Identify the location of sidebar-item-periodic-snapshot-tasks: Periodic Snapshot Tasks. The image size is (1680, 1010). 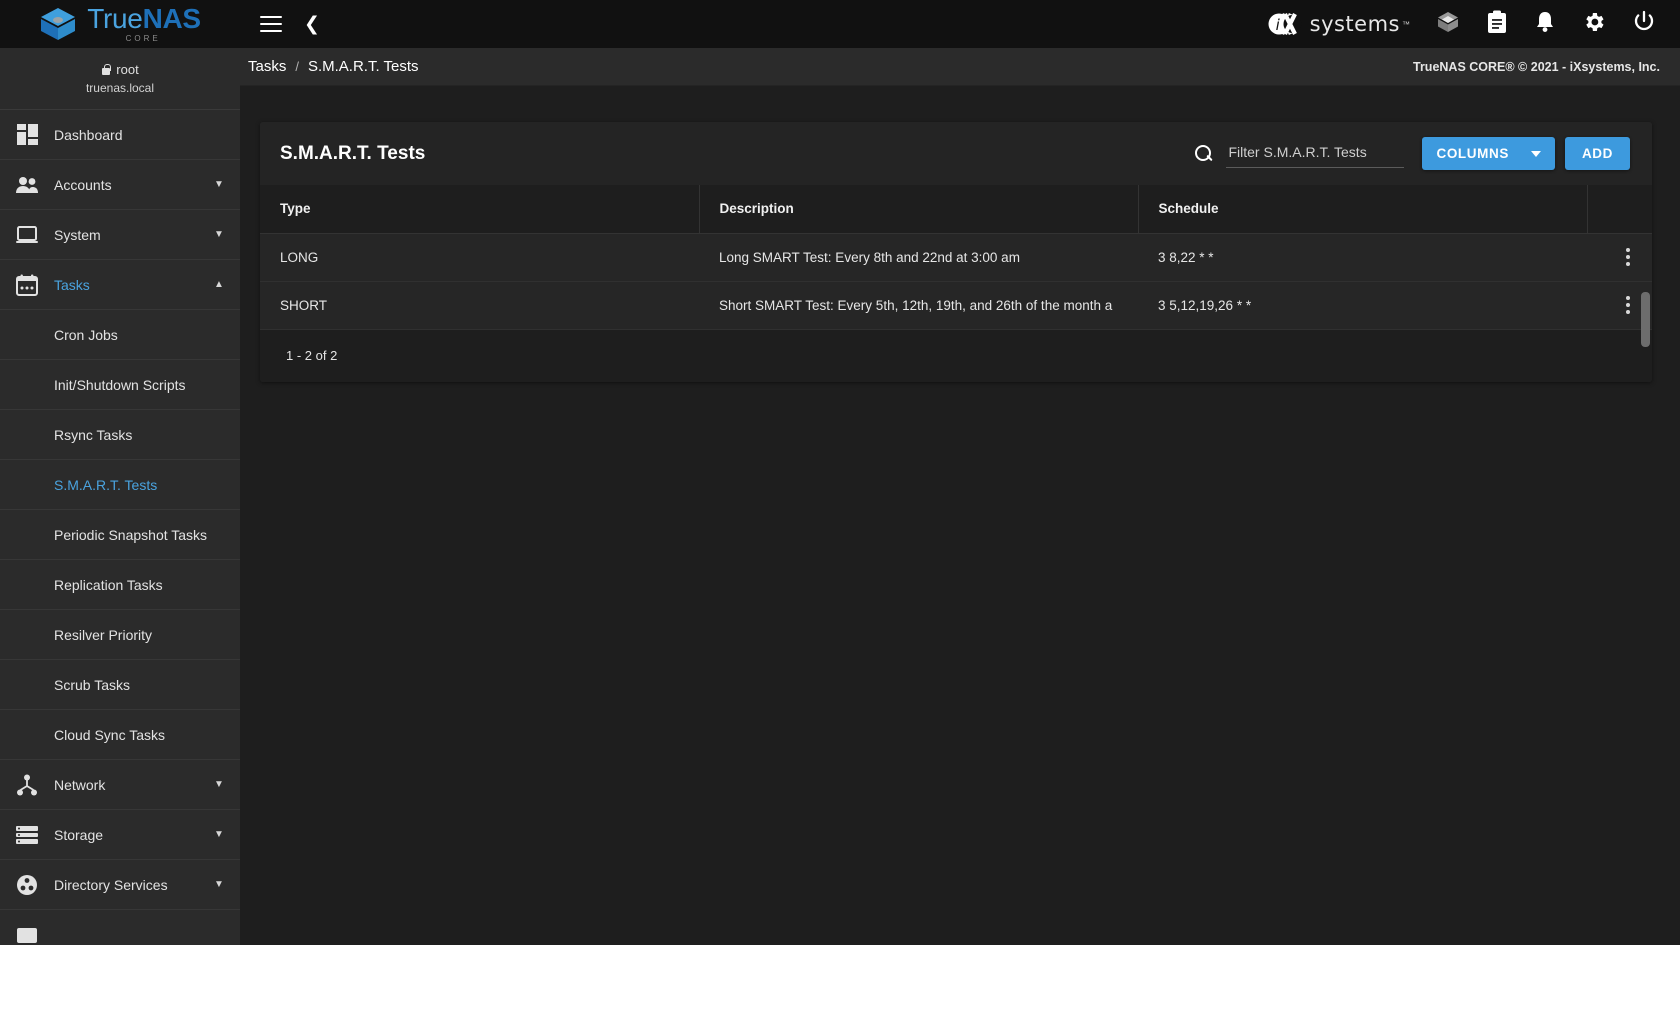
(120, 535).